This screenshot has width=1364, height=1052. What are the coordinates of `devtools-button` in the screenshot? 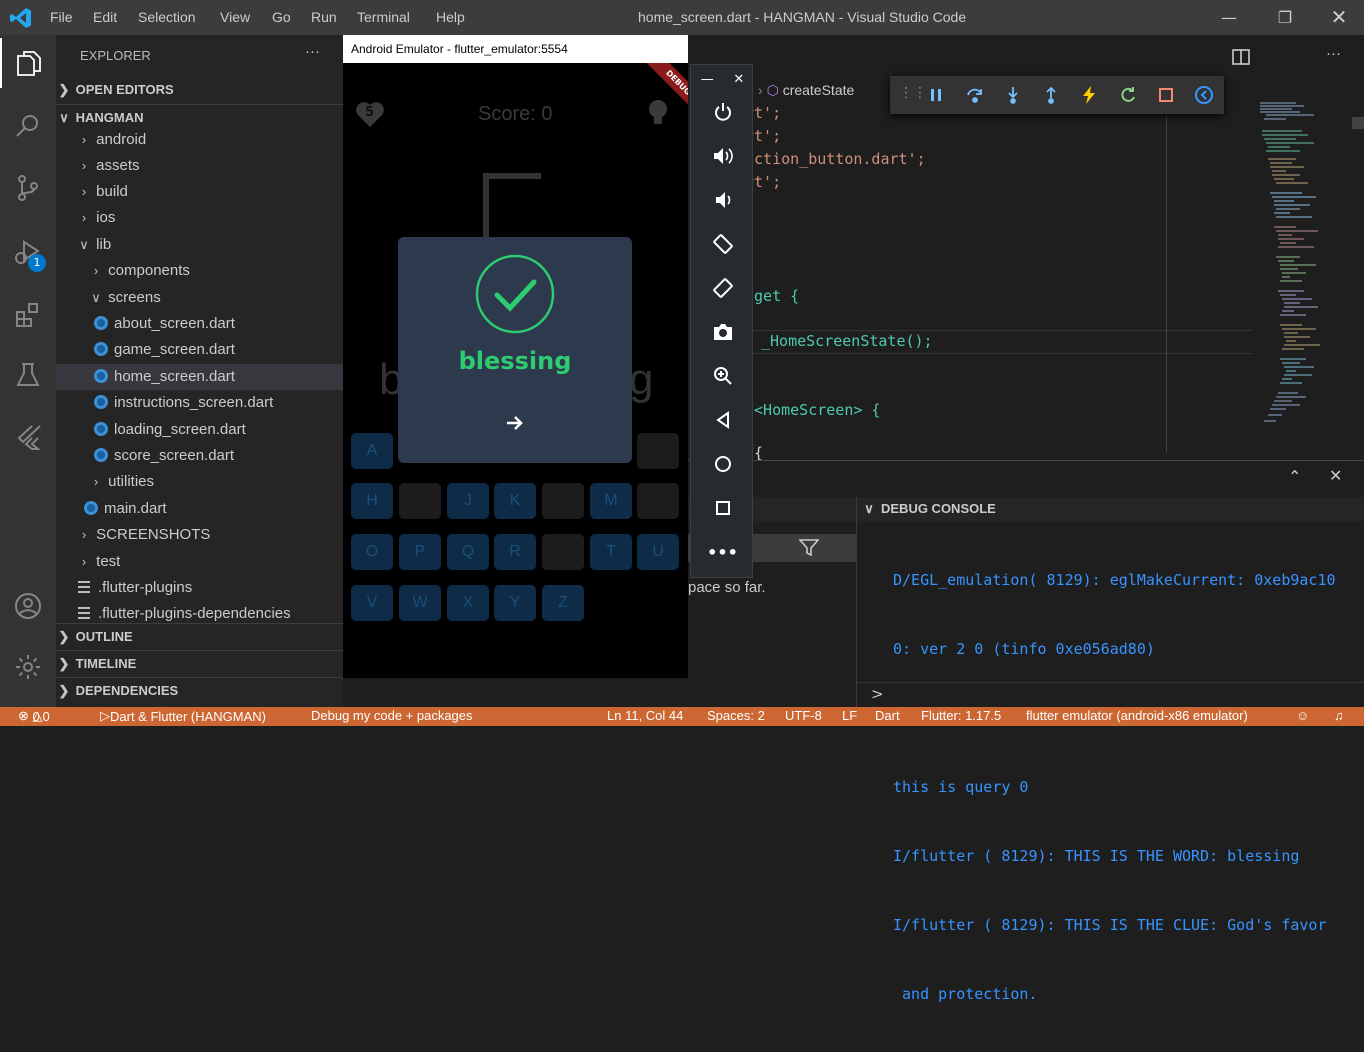 It's located at (1204, 95).